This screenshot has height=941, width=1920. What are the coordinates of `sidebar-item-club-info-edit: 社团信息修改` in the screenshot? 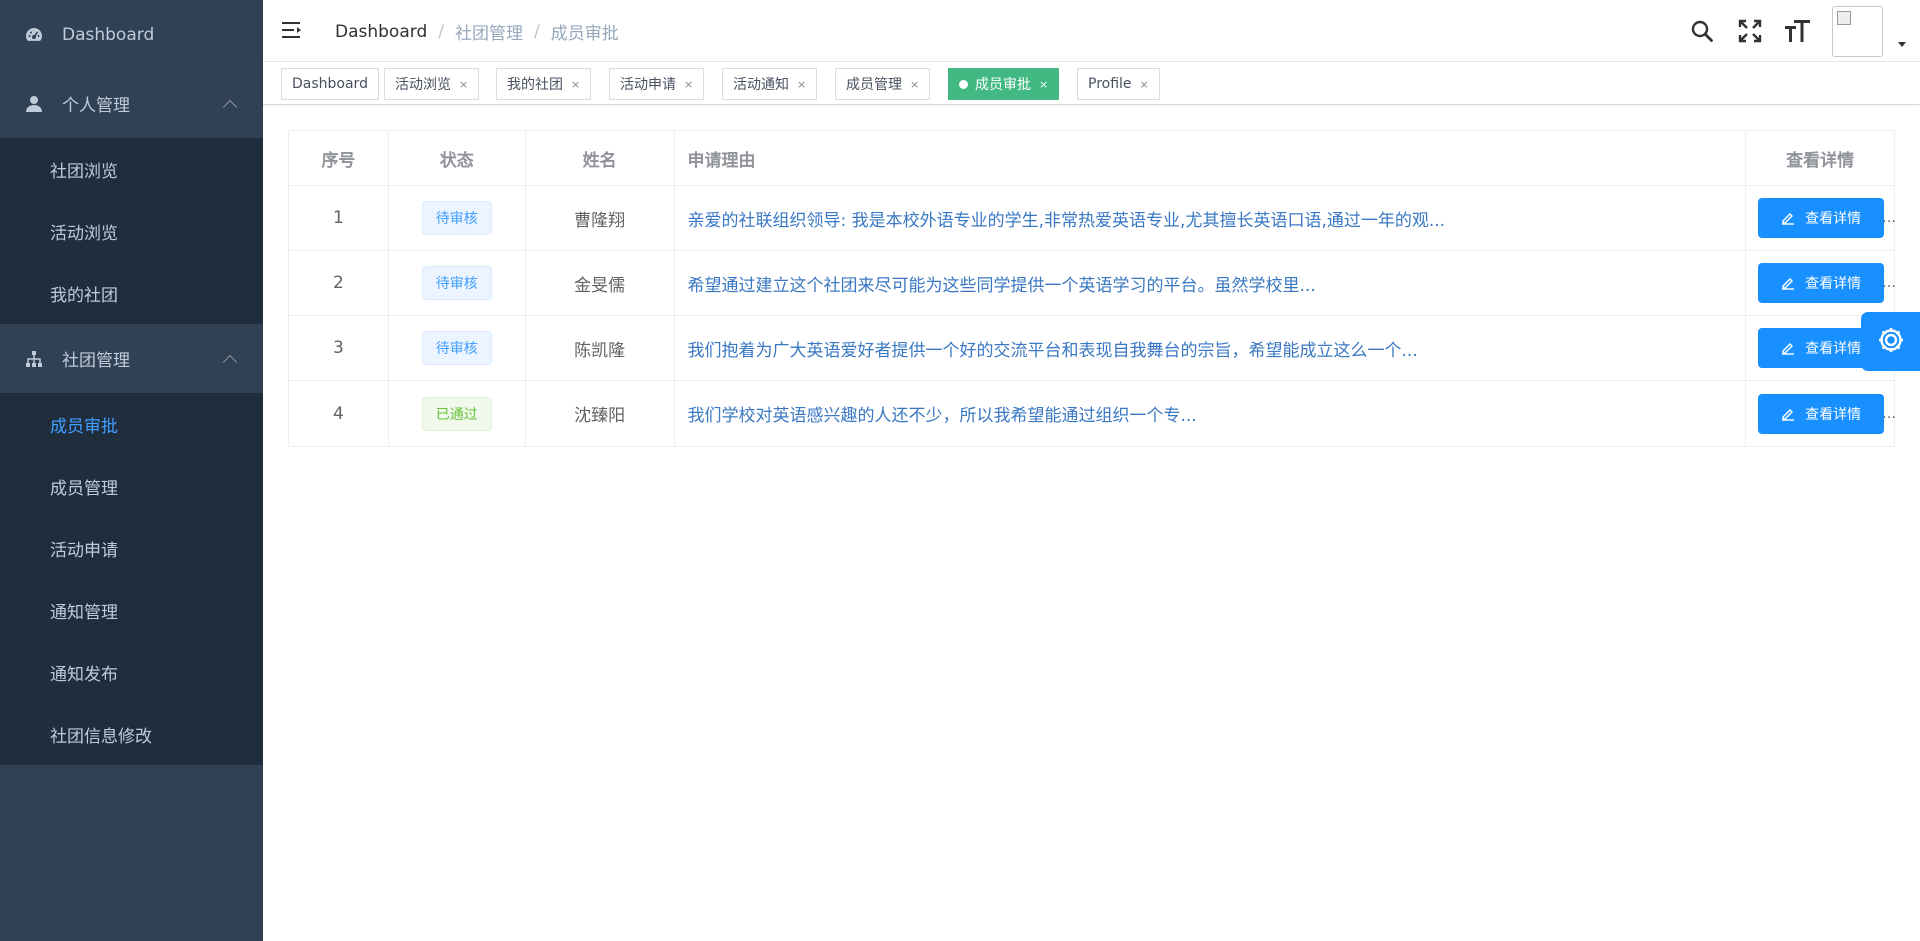 It's located at (131, 734).